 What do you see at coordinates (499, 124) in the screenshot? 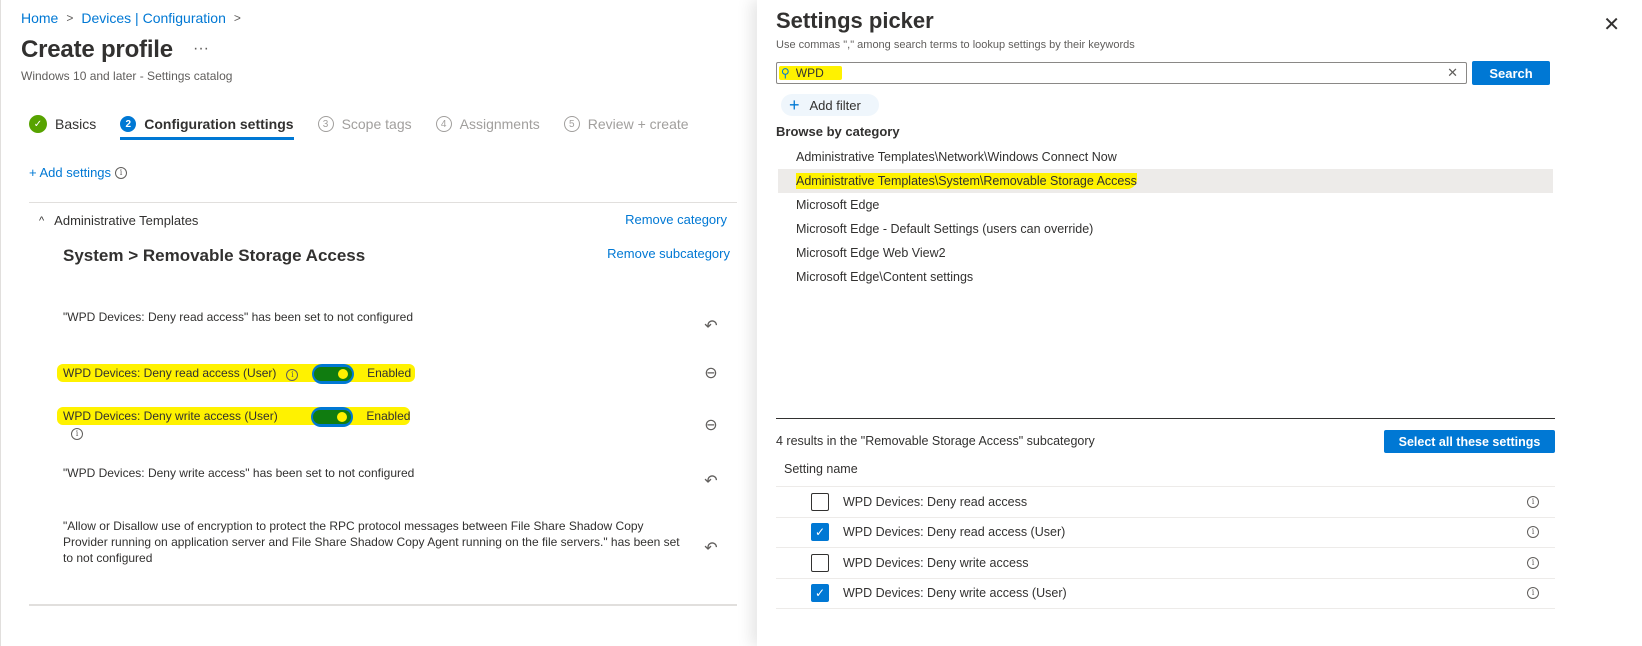
I see `step-label: Assignments` at bounding box center [499, 124].